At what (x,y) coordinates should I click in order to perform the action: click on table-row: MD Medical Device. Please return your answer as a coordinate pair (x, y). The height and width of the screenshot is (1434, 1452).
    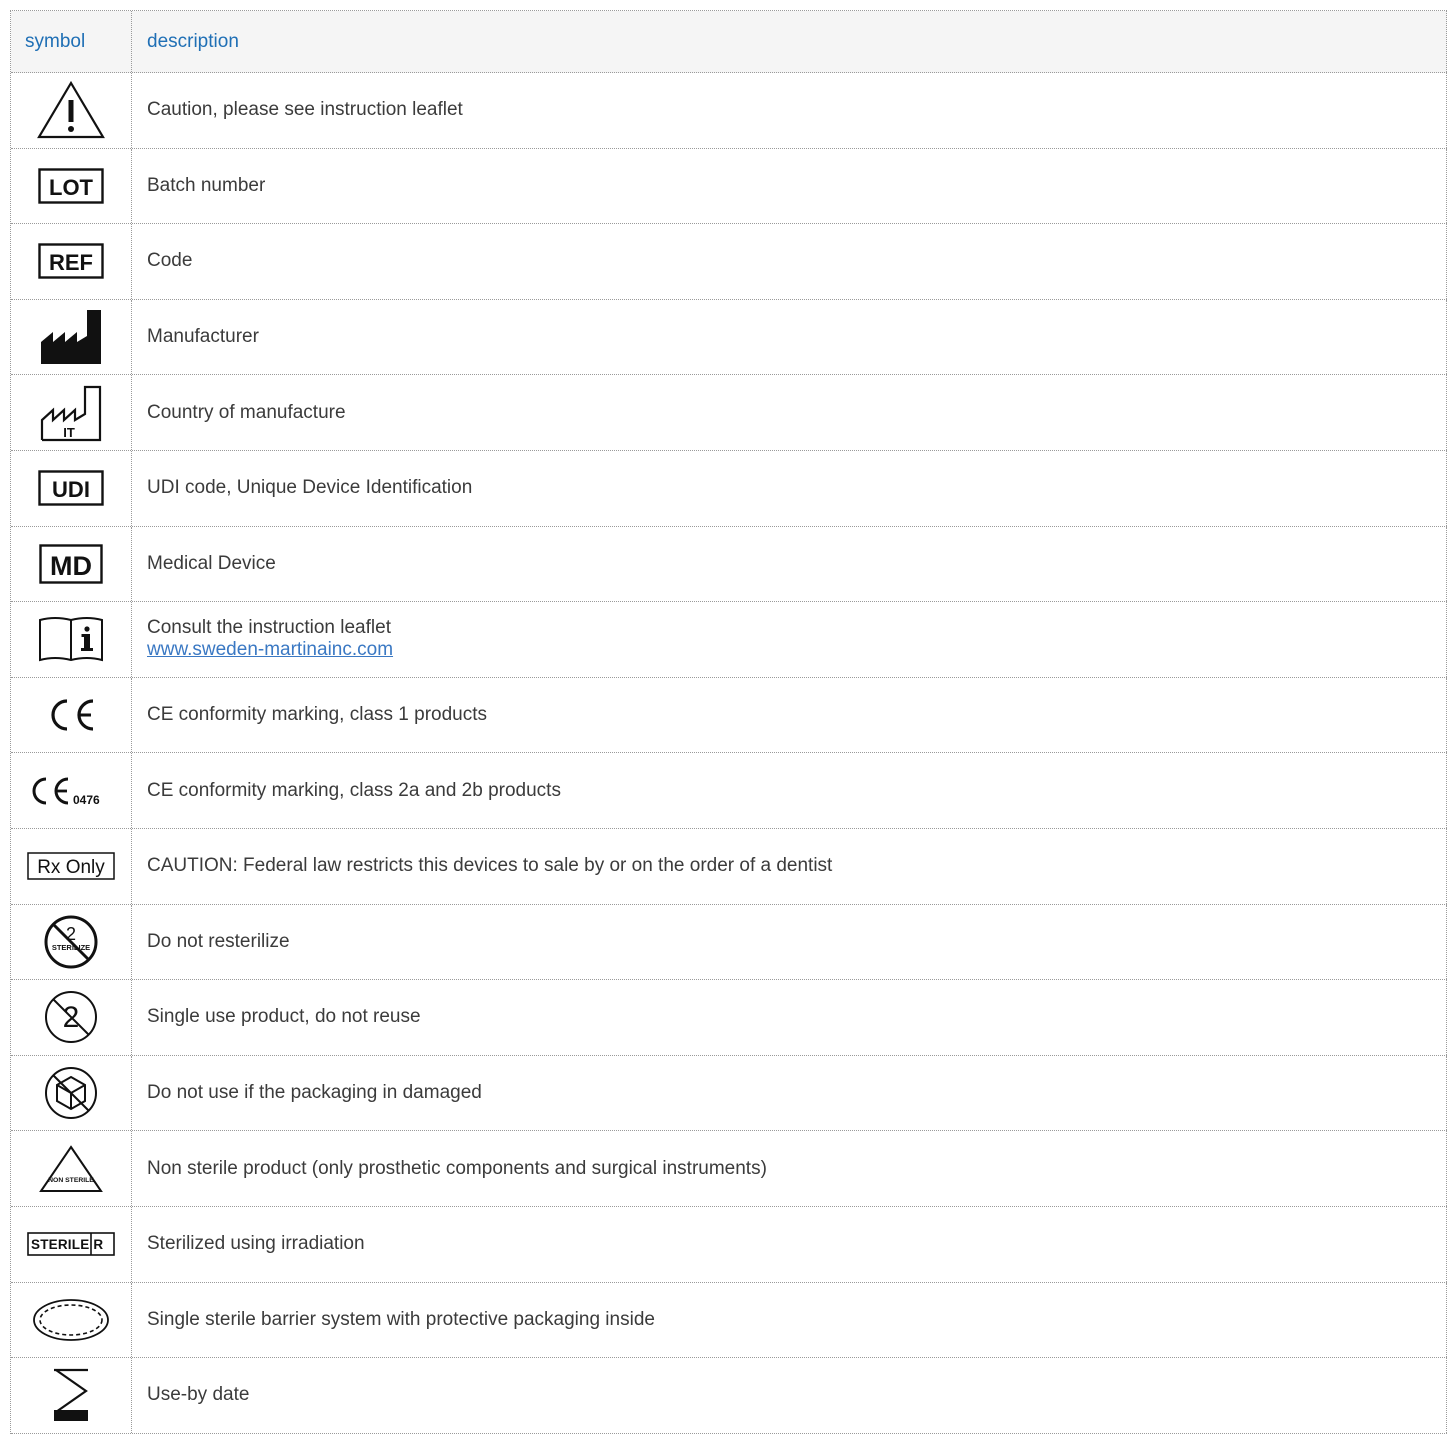
    Looking at the image, I should click on (729, 564).